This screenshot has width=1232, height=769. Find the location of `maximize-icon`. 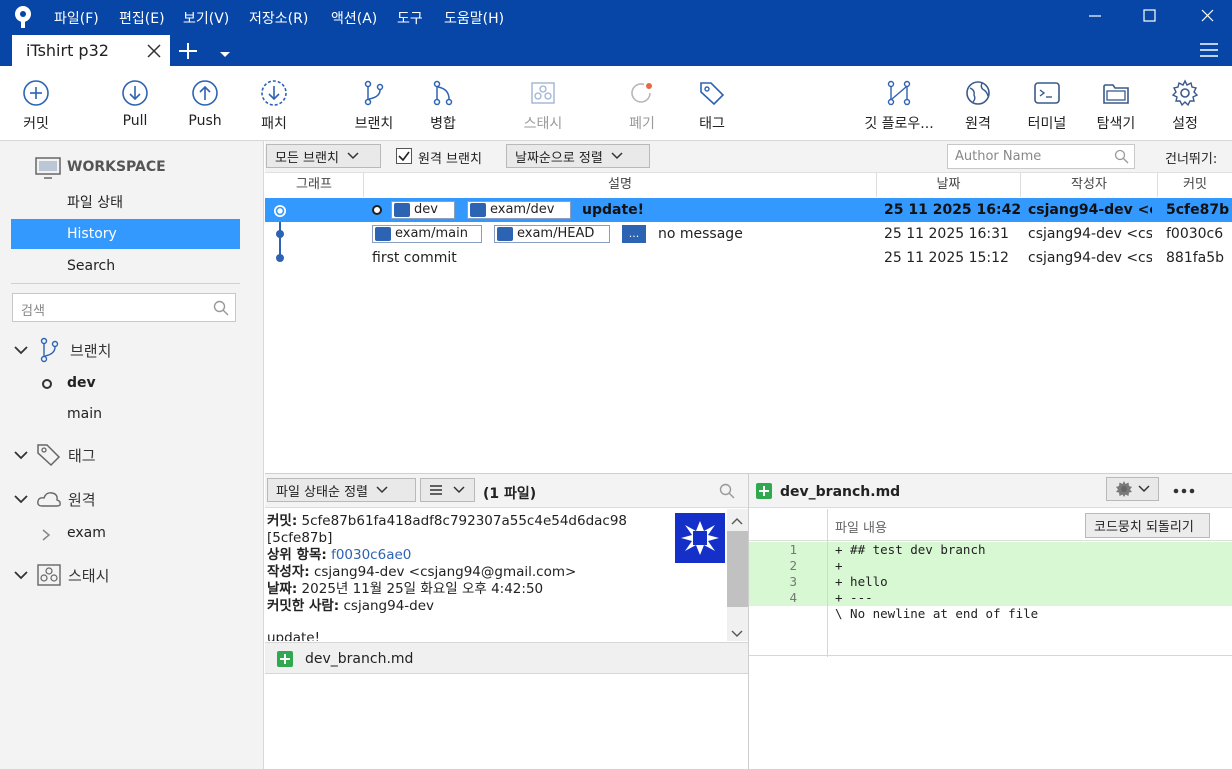

maximize-icon is located at coordinates (1150, 16).